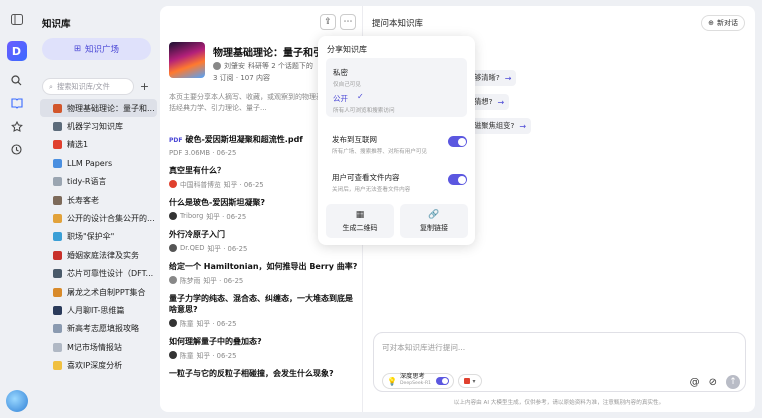  Describe the element at coordinates (264, 348) in the screenshot. I see `document-item: 如何理解量子中的叠加态? 陈童 知乎 · 06-25` at that location.